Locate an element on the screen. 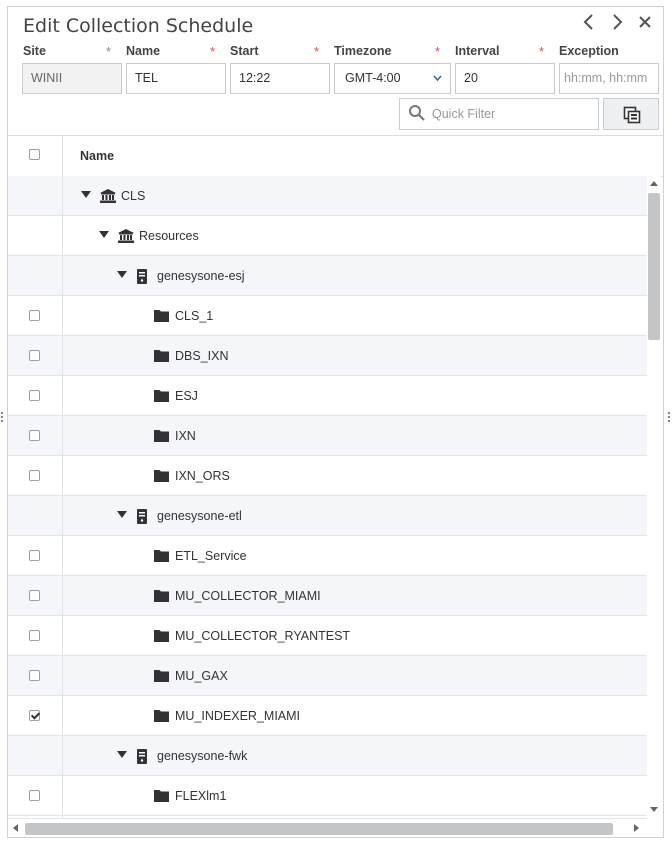  select-all-checkbox is located at coordinates (34, 154).